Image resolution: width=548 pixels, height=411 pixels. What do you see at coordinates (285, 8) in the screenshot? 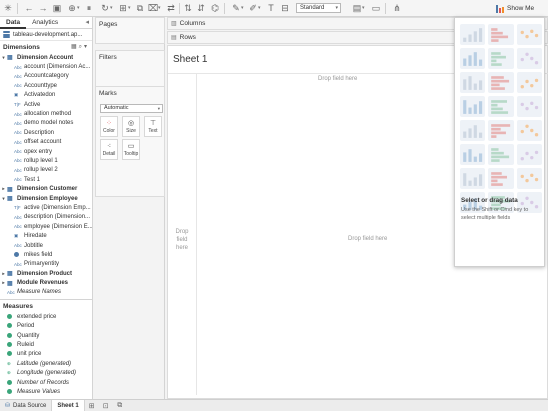
I see `fix-axes-icon: ⊟` at bounding box center [285, 8].